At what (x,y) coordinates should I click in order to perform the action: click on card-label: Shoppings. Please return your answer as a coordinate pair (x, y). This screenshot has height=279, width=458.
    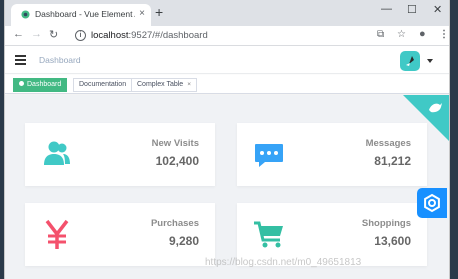
    Looking at the image, I should click on (386, 223).